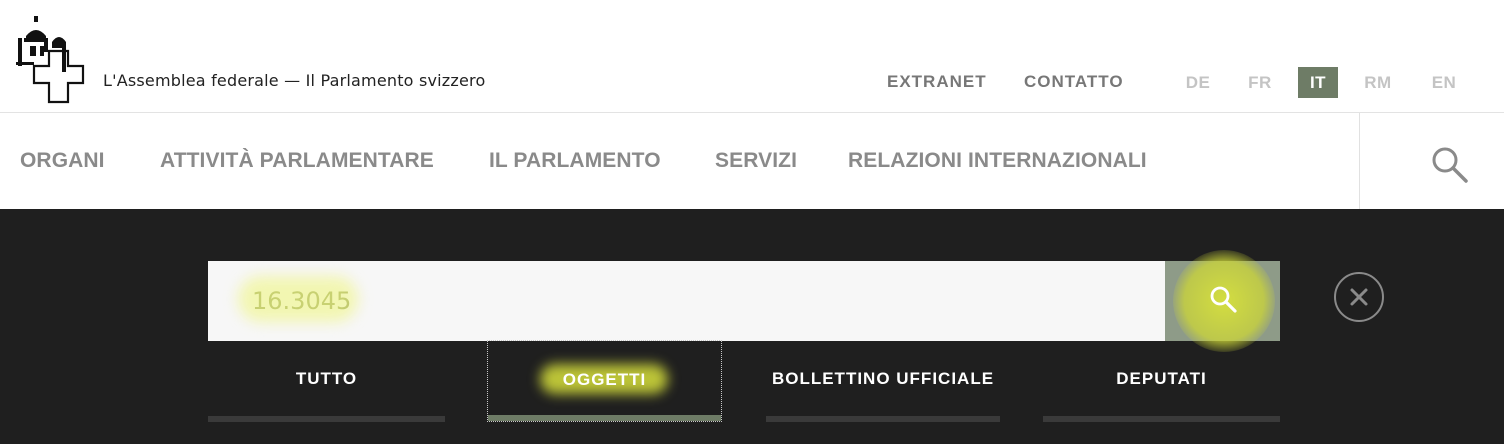  I want to click on nav-item-servizi: SERVIZI, so click(756, 161).